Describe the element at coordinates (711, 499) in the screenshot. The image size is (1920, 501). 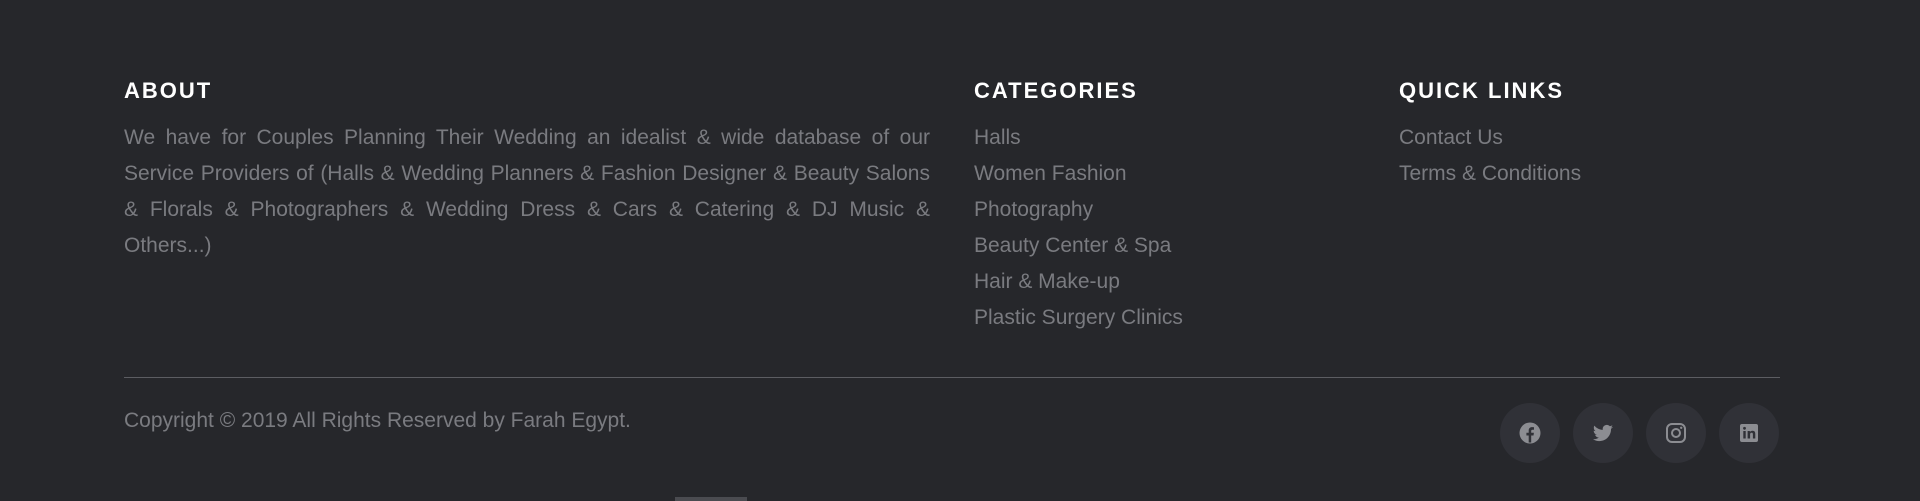
I see `scroll-indicator` at that location.